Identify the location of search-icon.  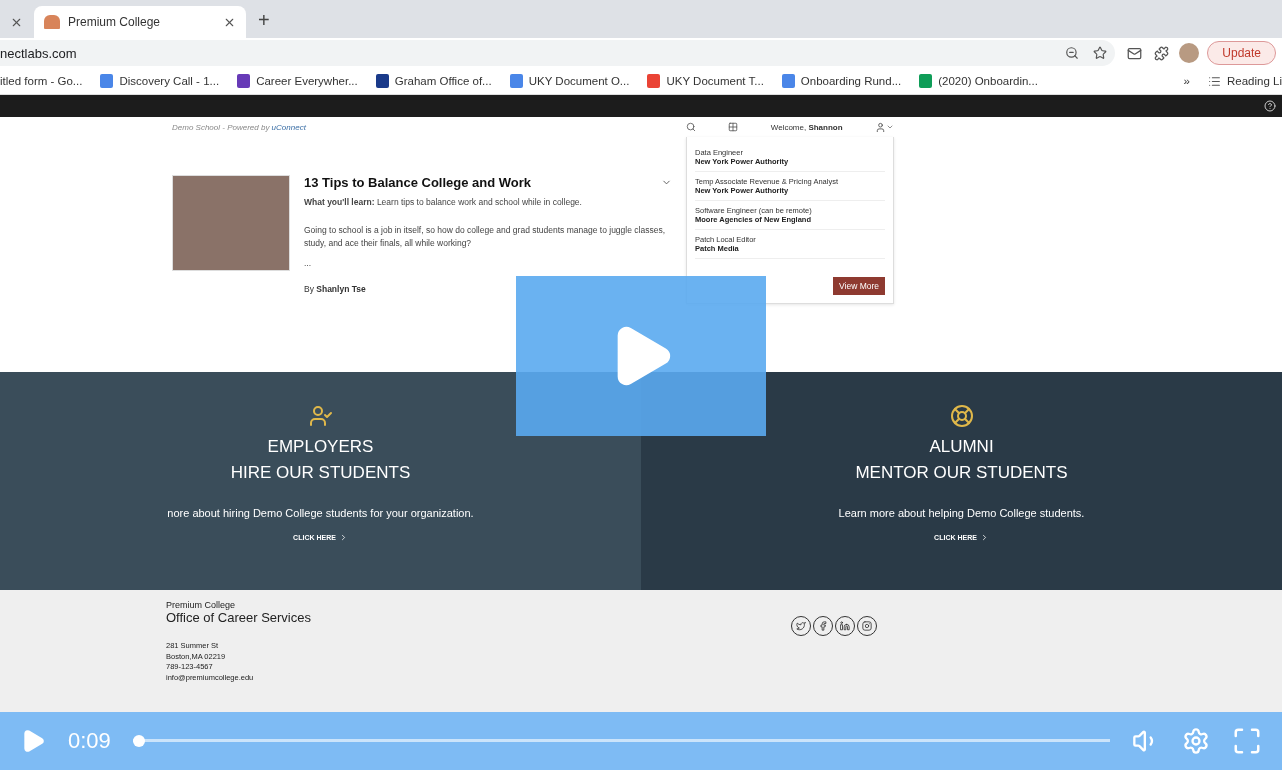
(691, 127).